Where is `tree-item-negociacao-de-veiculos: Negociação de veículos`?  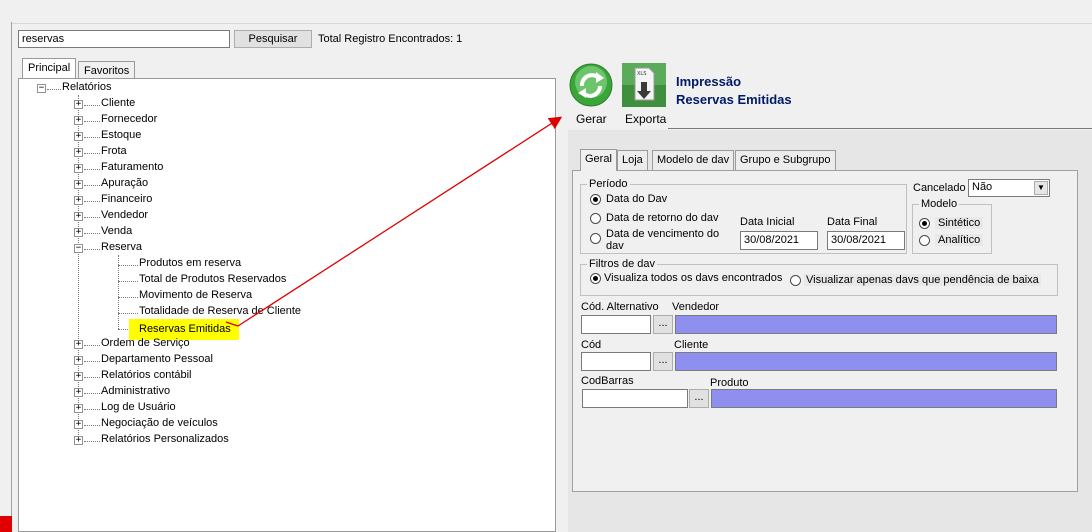 tree-item-negociacao-de-veiculos: Negociação de veículos is located at coordinates (159, 423).